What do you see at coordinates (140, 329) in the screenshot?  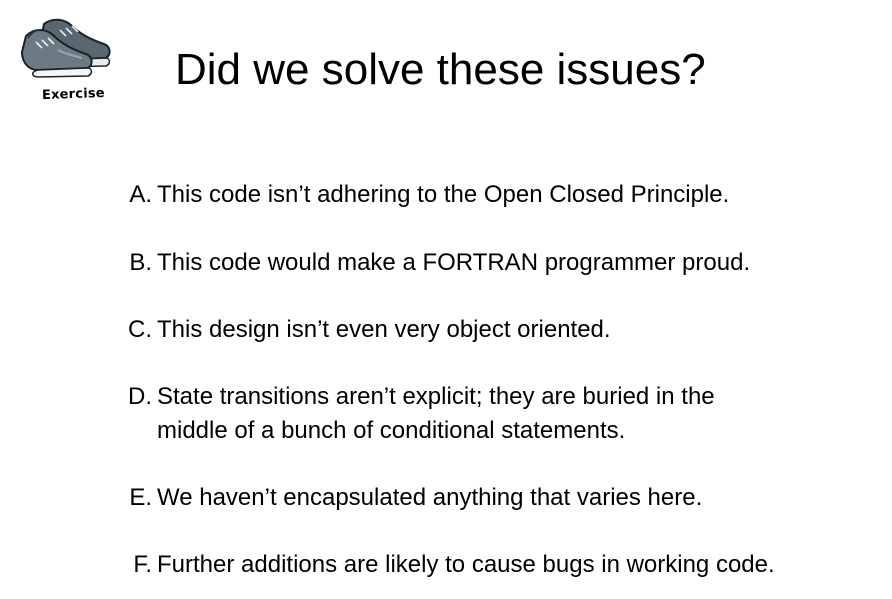 I see `item-letter: C.` at bounding box center [140, 329].